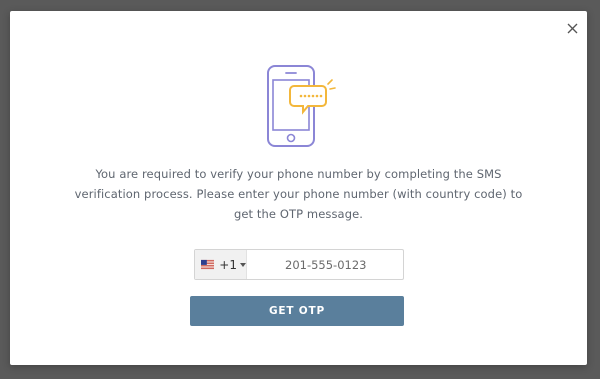 The width and height of the screenshot is (600, 379). Describe the element at coordinates (208, 264) in the screenshot. I see `us-flag-icon` at that location.